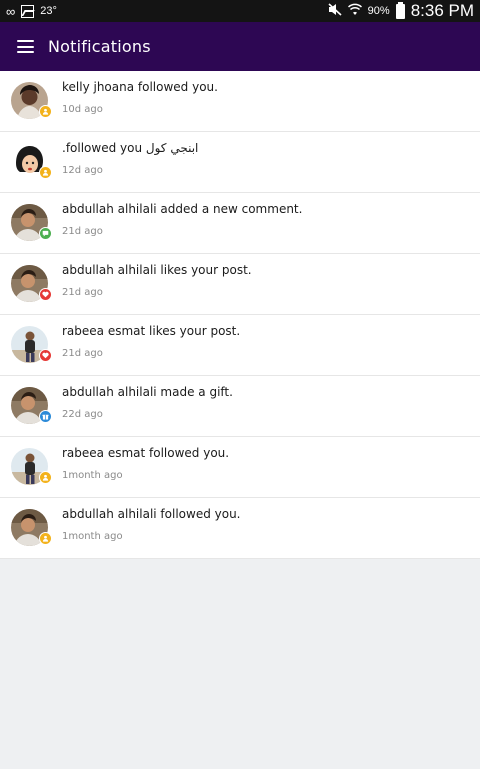  Describe the element at coordinates (48, 11) in the screenshot. I see `temperature: 23°` at that location.